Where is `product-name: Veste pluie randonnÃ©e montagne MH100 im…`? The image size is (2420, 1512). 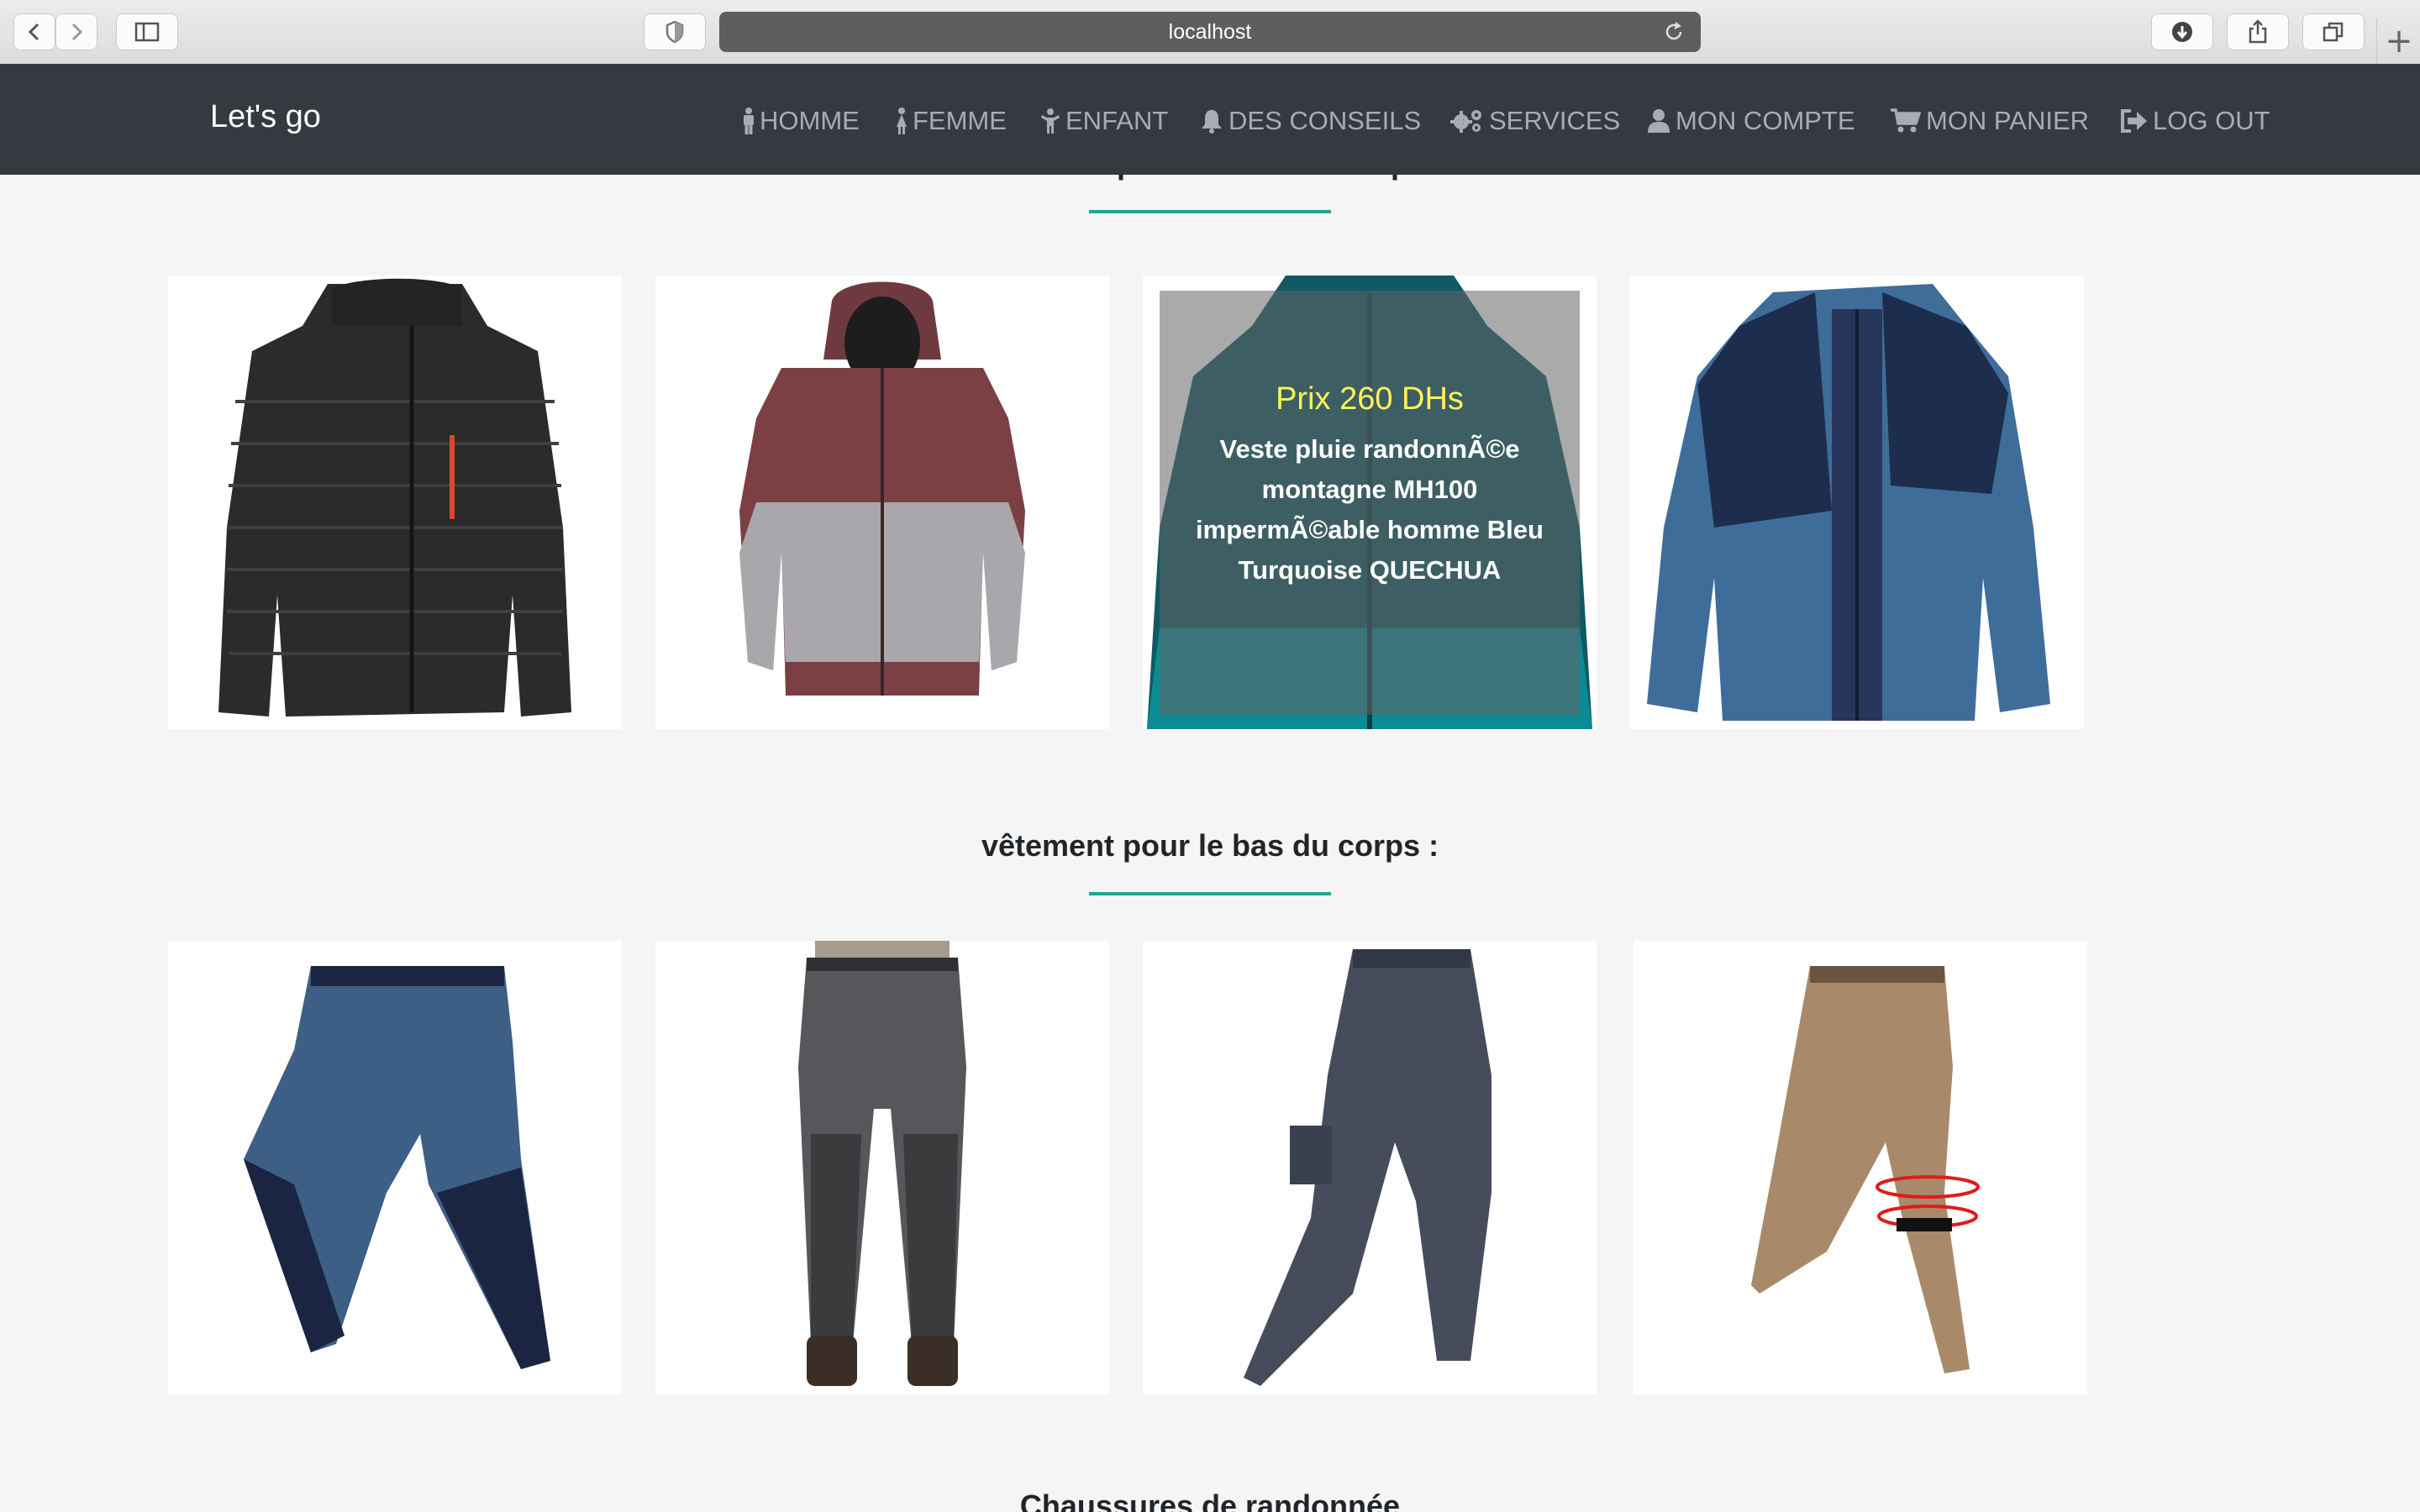 product-name: Veste pluie randonnÃ©e montagne MH100 im… is located at coordinates (1370, 509).